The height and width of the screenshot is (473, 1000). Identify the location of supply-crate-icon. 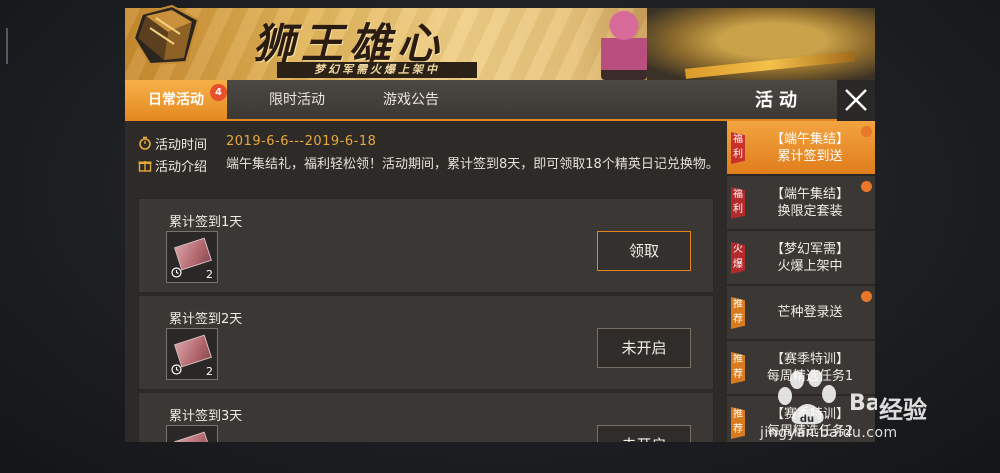
(166, 35).